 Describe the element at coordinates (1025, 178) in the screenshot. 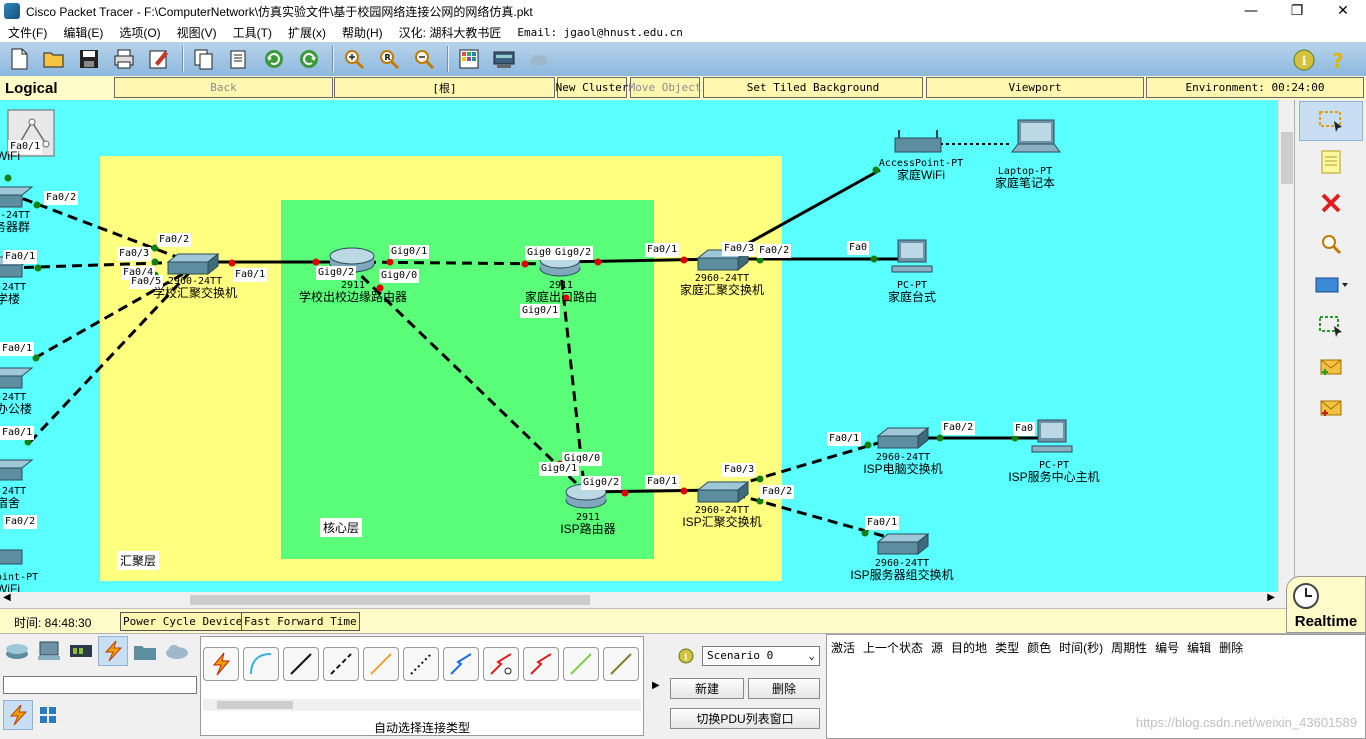

I see `home-laptop: Laptop-PT 家庭笔记本` at that location.